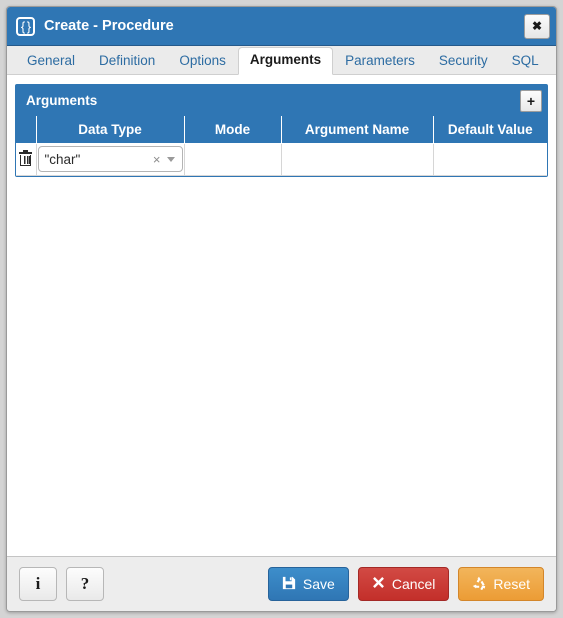 The width and height of the screenshot is (563, 618). Describe the element at coordinates (285, 61) in the screenshot. I see `tab-arguments: Arguments` at that location.